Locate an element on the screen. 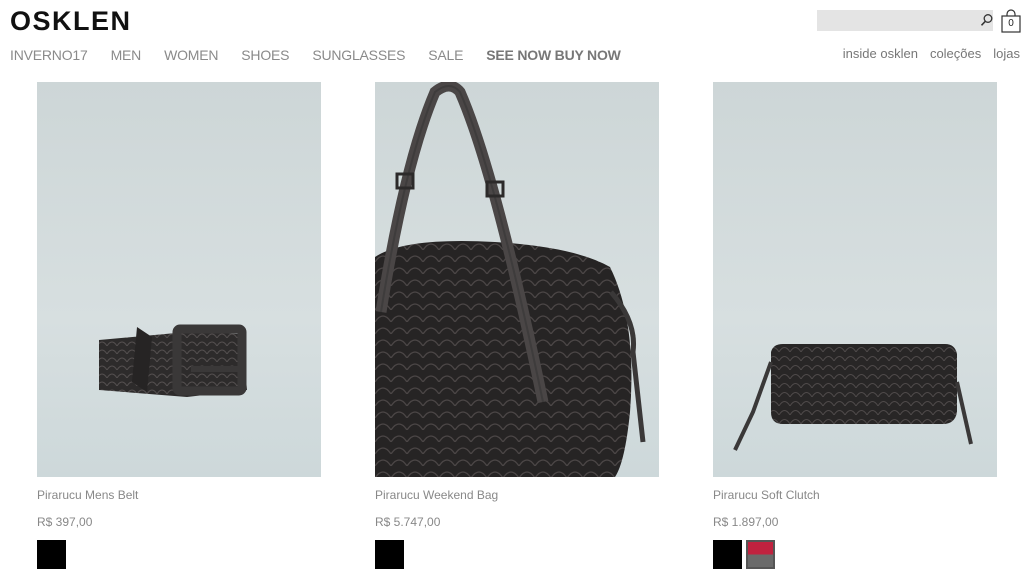 The width and height of the screenshot is (1024, 585). product-price: R$ 1.897,00 is located at coordinates (746, 522).